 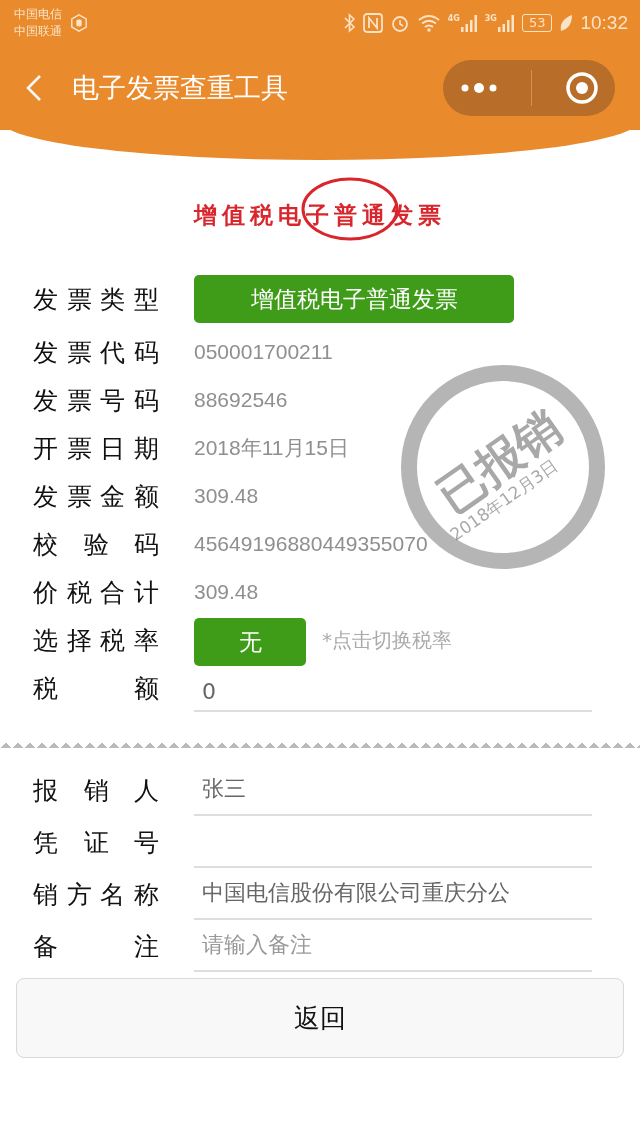 I want to click on input-field: 中国电信股份有限公司重庆分公, so click(x=393, y=894).